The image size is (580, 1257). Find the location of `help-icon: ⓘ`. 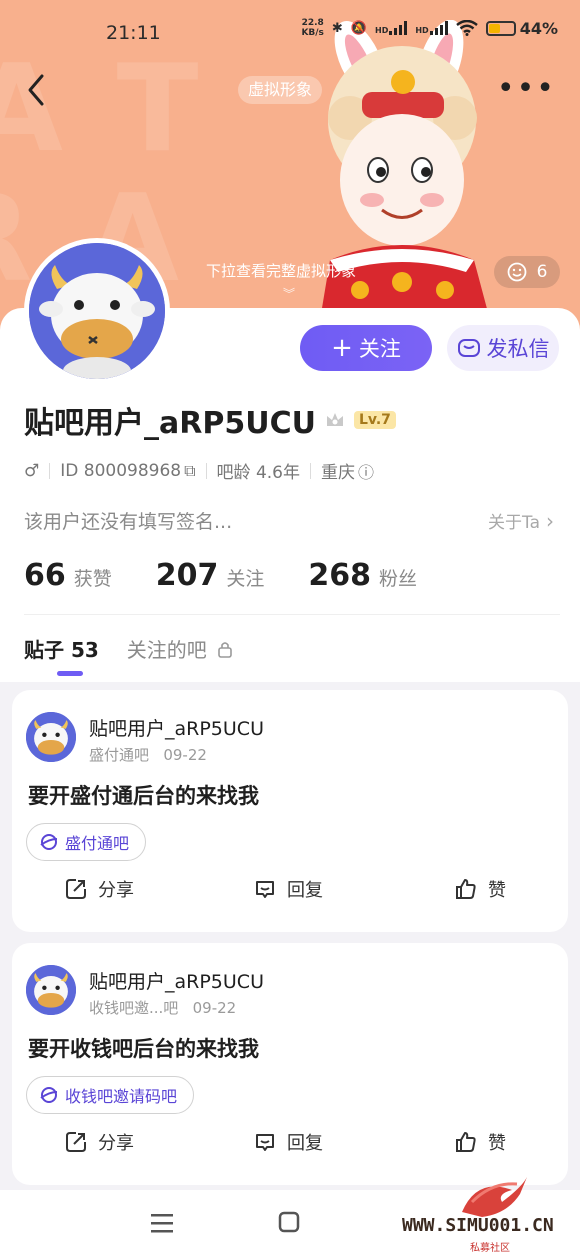

help-icon: ⓘ is located at coordinates (366, 471).